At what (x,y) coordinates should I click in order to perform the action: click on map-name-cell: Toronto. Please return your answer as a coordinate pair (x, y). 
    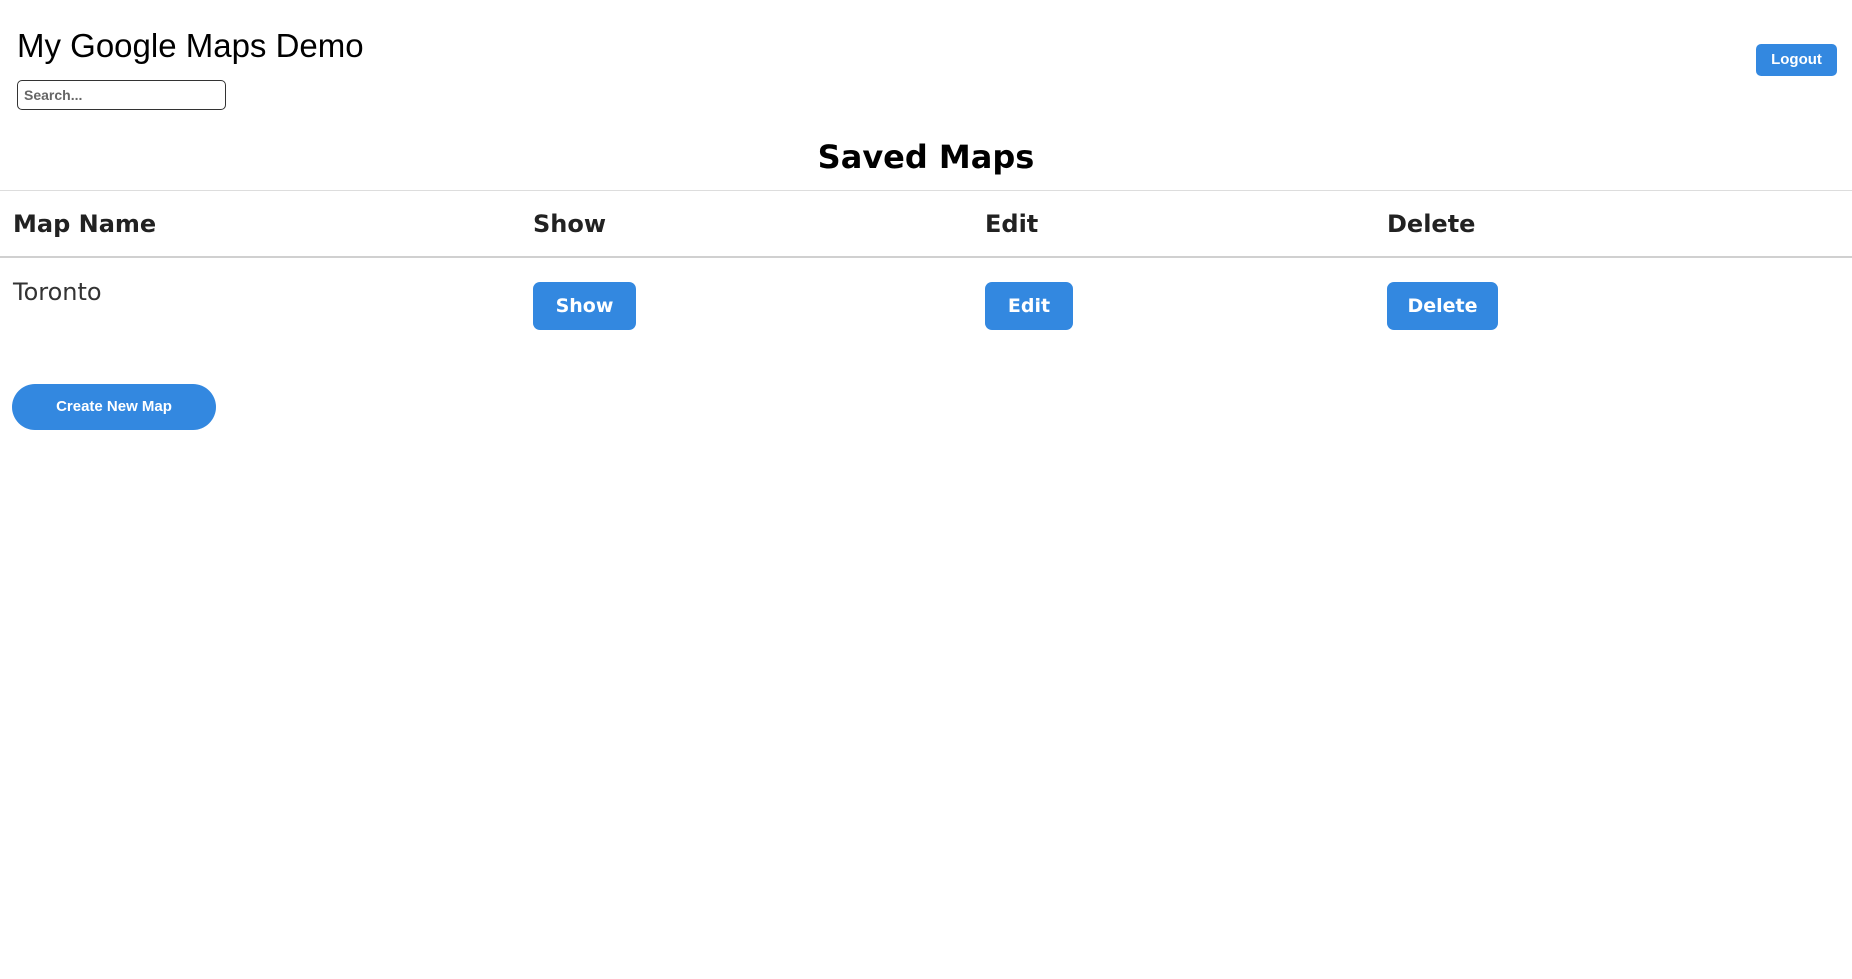
    Looking at the image, I should click on (57, 292).